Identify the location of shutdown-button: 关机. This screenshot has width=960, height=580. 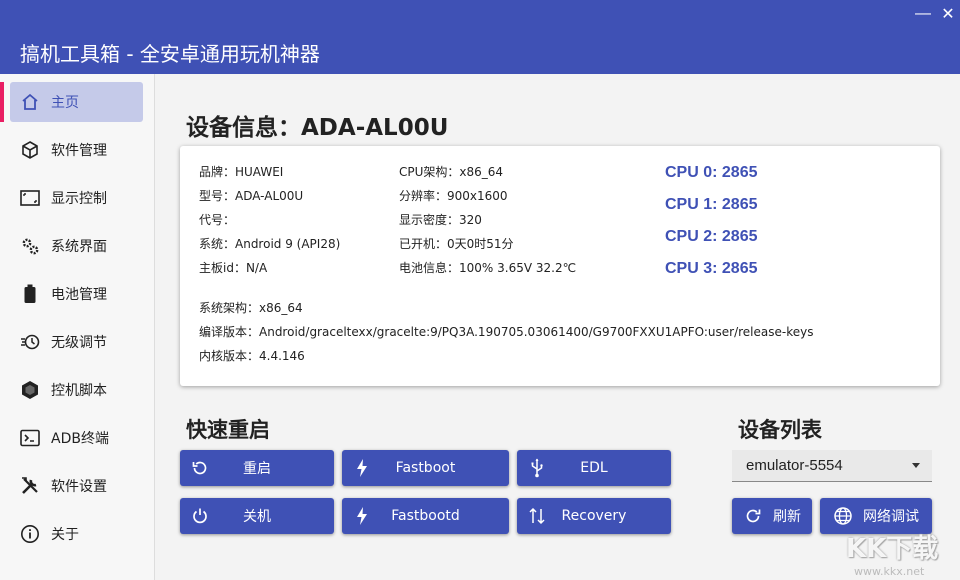
(257, 516).